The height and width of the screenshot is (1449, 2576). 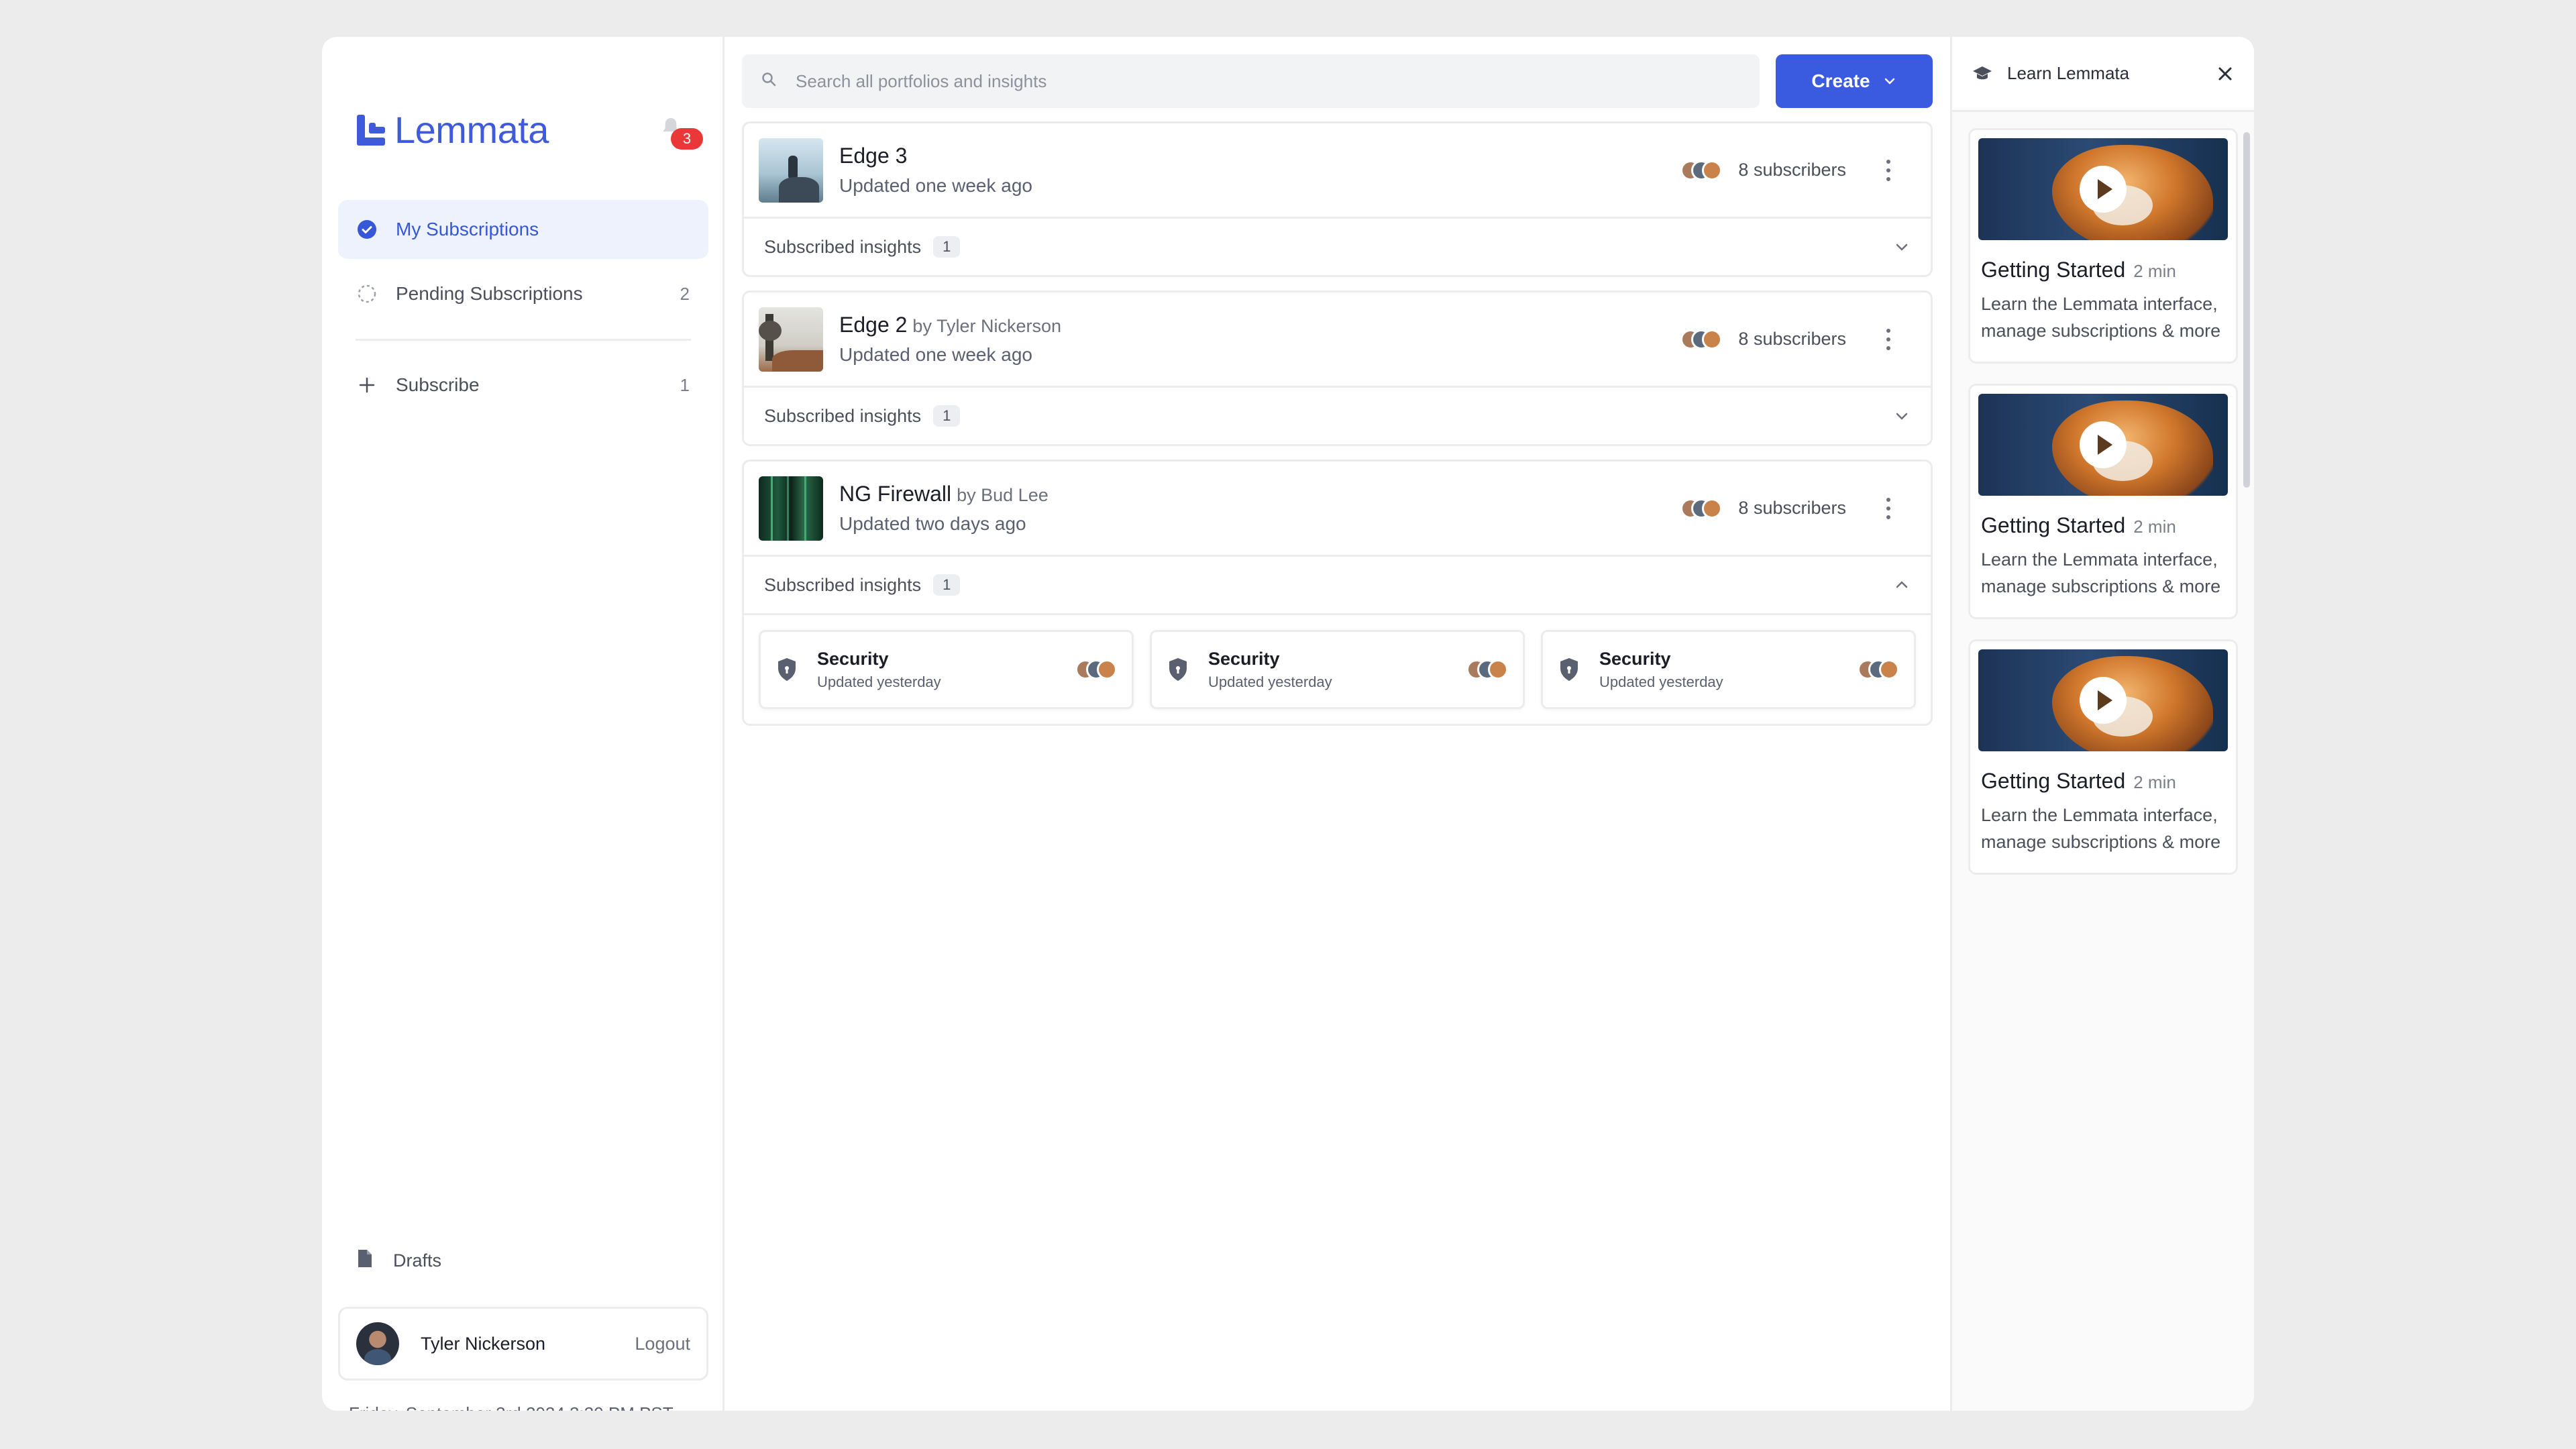 What do you see at coordinates (2068, 73) in the screenshot?
I see `learn-panel-title: Learn Lemmata` at bounding box center [2068, 73].